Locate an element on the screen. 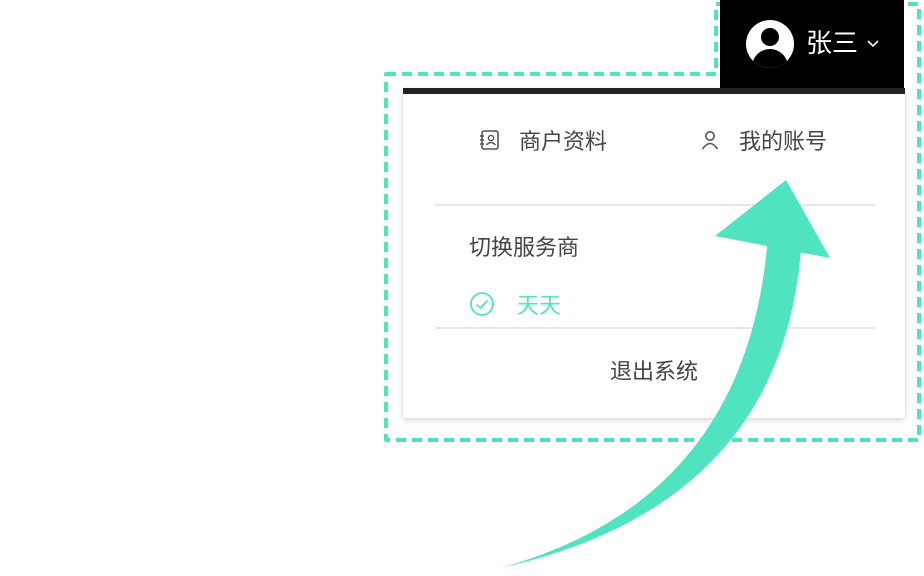 This screenshot has height=576, width=924. chevron-down-icon is located at coordinates (873, 44).